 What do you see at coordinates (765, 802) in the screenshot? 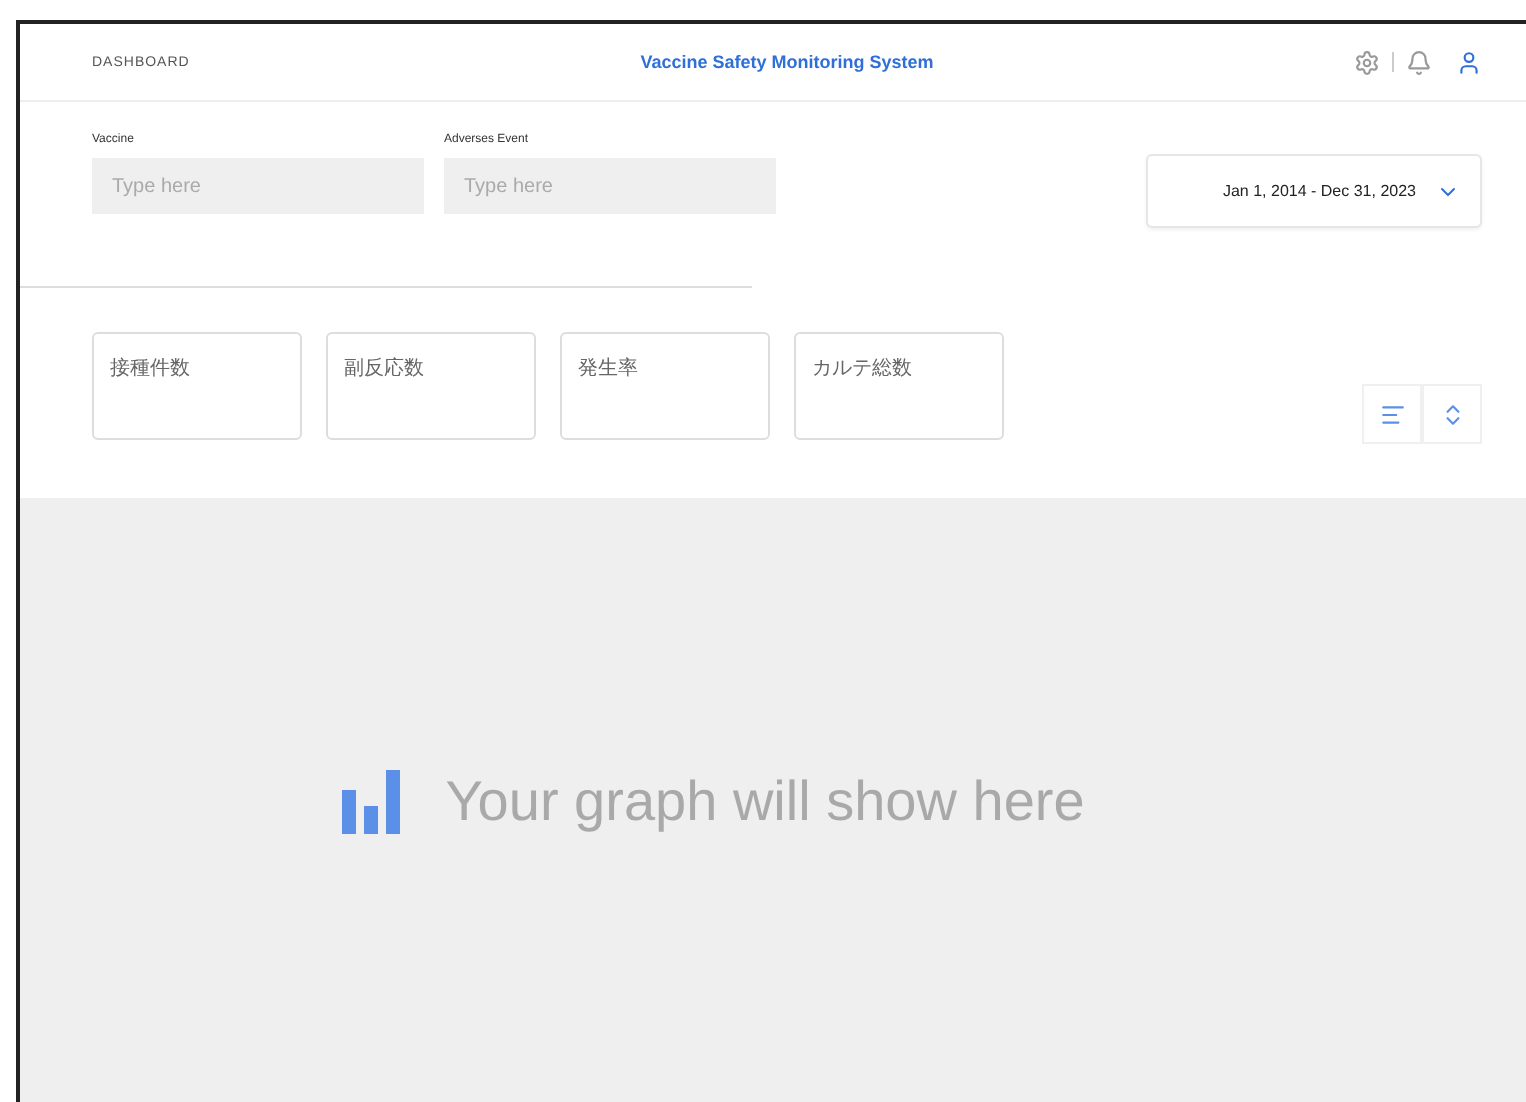
I see `placeholder-message: Your graph will show here` at bounding box center [765, 802].